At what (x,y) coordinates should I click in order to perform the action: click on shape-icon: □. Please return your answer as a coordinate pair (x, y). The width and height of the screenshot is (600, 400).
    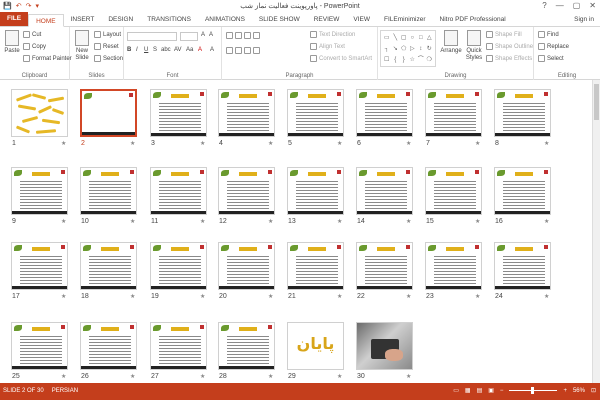
    Looking at the image, I should click on (421, 38).